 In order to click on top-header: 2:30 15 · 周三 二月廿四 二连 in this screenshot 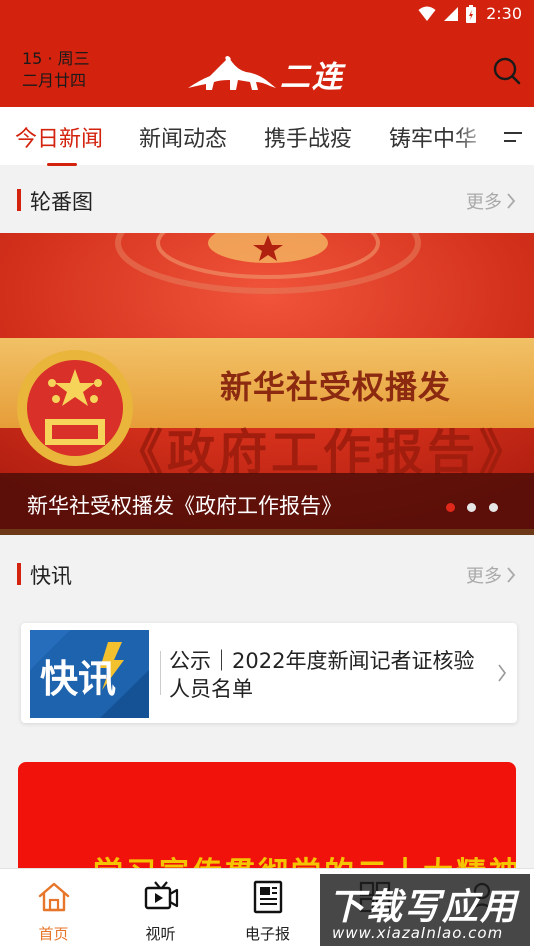, I will do `click(267, 53)`.